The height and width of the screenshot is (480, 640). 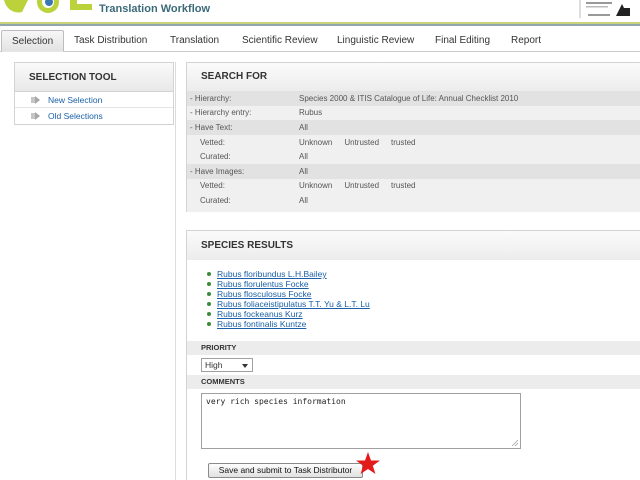 I want to click on tab-task-distribution: Task Distribution, so click(x=110, y=41).